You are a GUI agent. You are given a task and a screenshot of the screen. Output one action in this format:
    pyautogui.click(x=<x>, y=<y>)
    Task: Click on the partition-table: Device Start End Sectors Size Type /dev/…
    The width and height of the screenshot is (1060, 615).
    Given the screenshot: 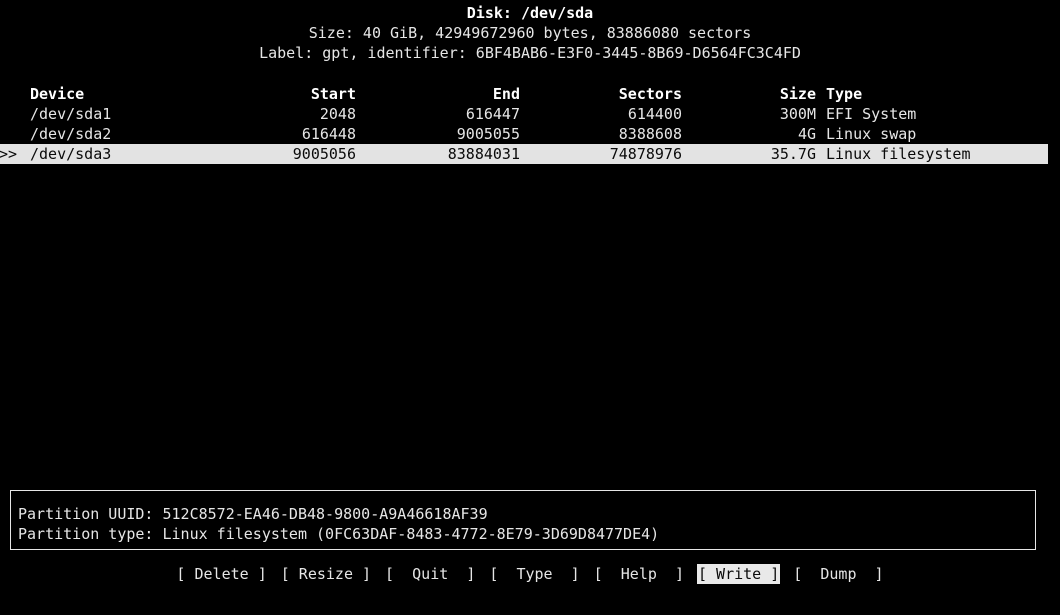 What is the action you would take?
    pyautogui.click(x=530, y=124)
    